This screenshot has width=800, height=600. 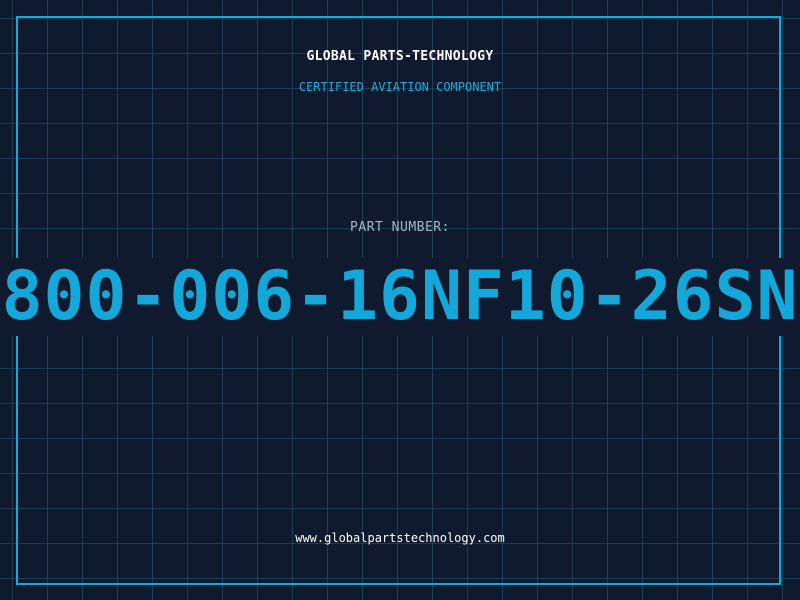 I want to click on part-number-value: 800-006-16NF10-26SN, so click(x=400, y=297).